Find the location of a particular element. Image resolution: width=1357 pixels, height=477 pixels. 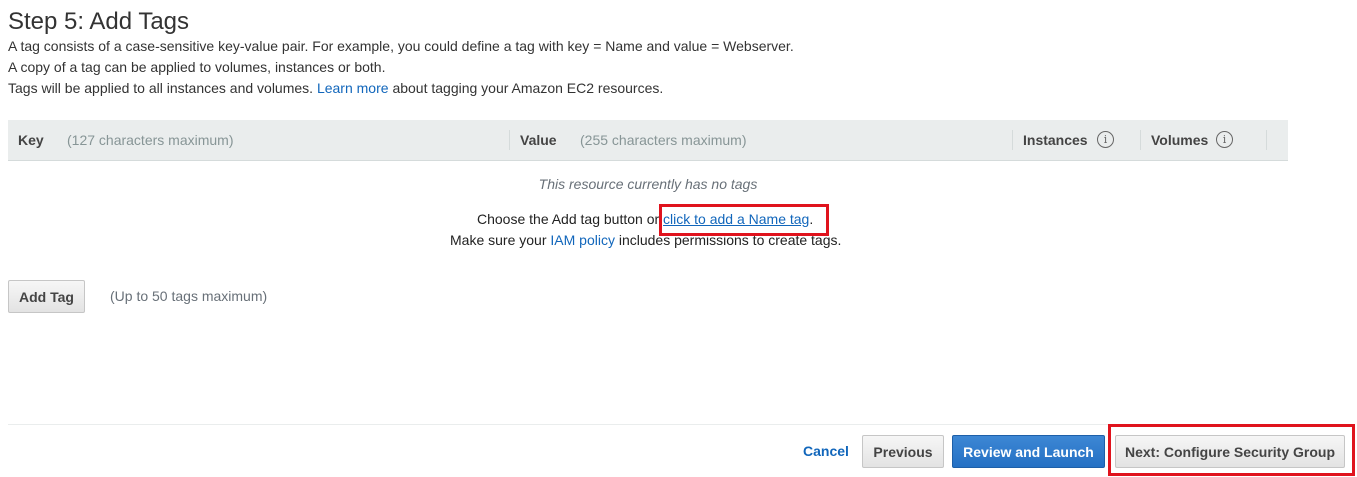

choose-text: Choose the Add tag button or is located at coordinates (568, 219).